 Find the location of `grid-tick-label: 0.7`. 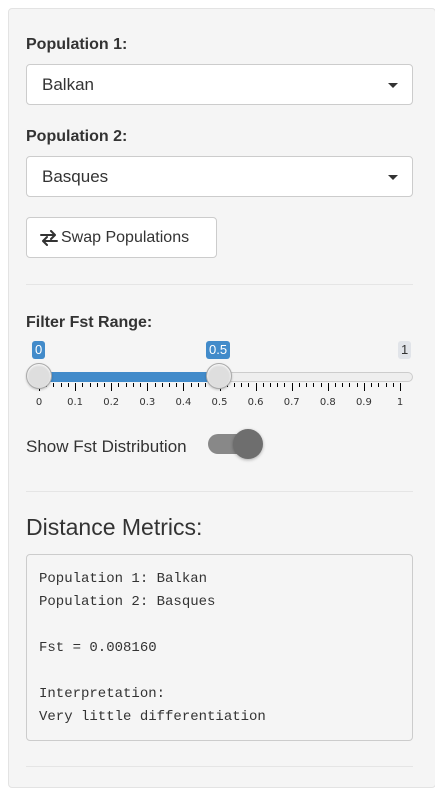

grid-tick-label: 0.7 is located at coordinates (291, 402).